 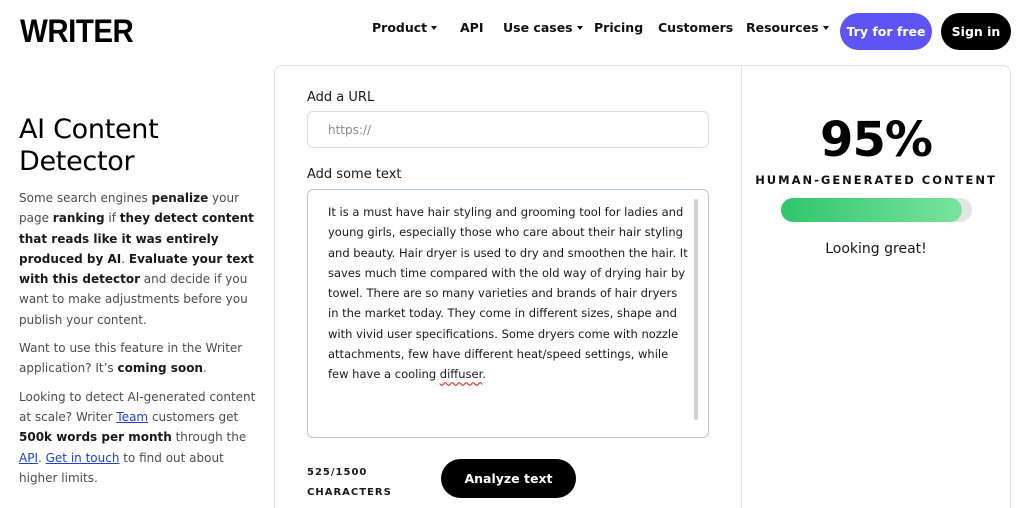 What do you see at coordinates (472, 27) in the screenshot?
I see `nav-item-label: API` at bounding box center [472, 27].